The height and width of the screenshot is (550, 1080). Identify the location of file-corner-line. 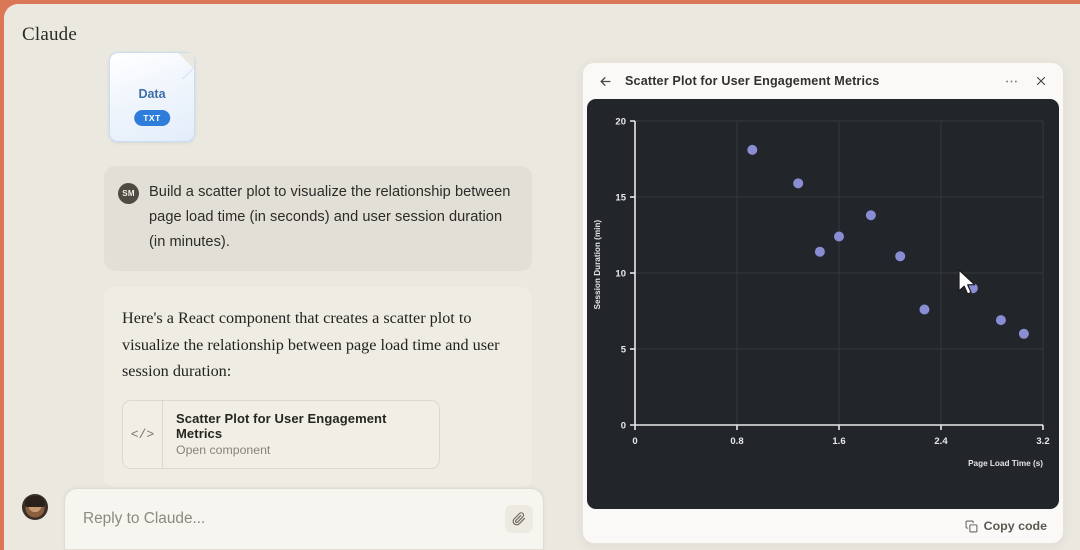
(188, 74).